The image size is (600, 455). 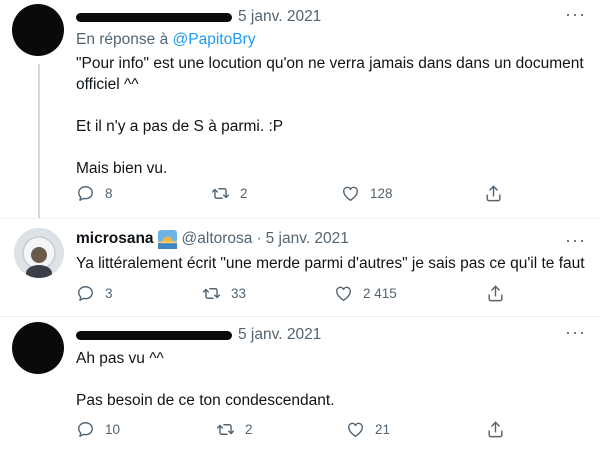 What do you see at coordinates (368, 429) in the screenshot?
I see `like-button: 21` at bounding box center [368, 429].